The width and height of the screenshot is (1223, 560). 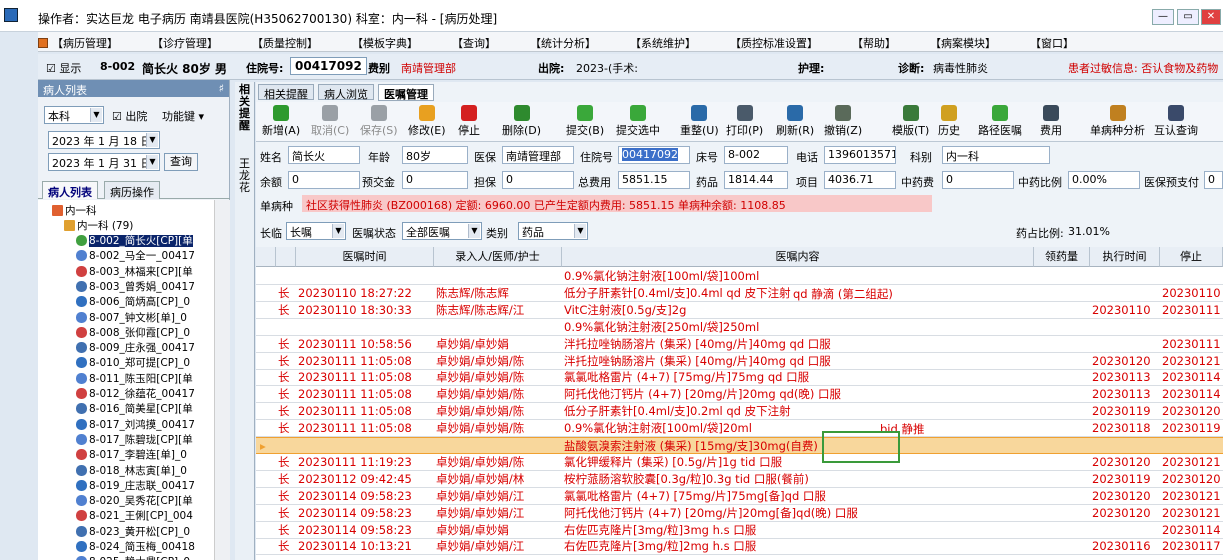 What do you see at coordinates (221, 88) in the screenshot?
I see `pin-icon: ♯` at bounding box center [221, 88].